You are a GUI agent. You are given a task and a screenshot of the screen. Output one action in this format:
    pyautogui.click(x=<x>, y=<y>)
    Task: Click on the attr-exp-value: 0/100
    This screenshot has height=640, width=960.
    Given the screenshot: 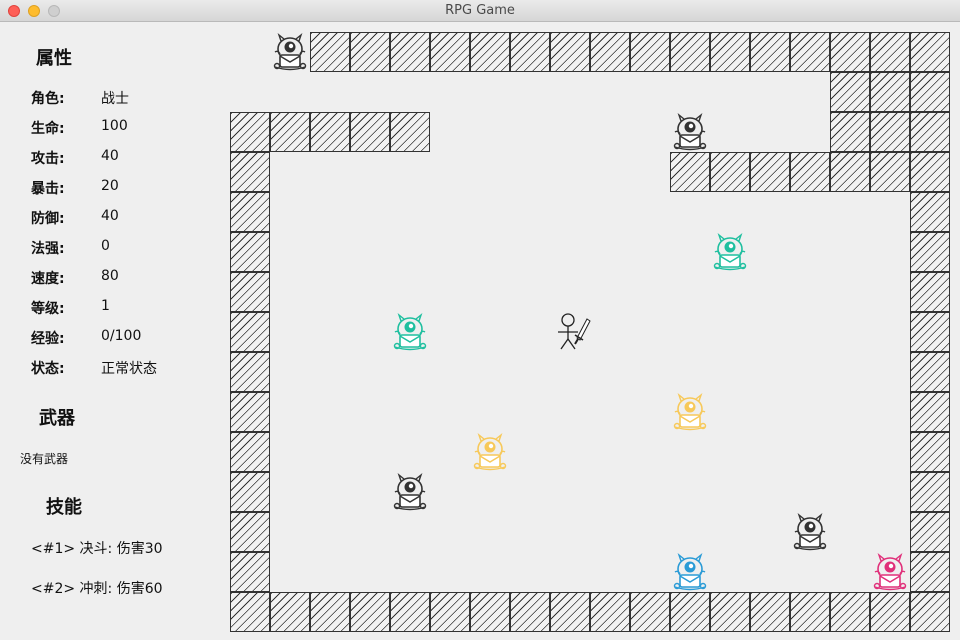 What is the action you would take?
    pyautogui.click(x=121, y=336)
    